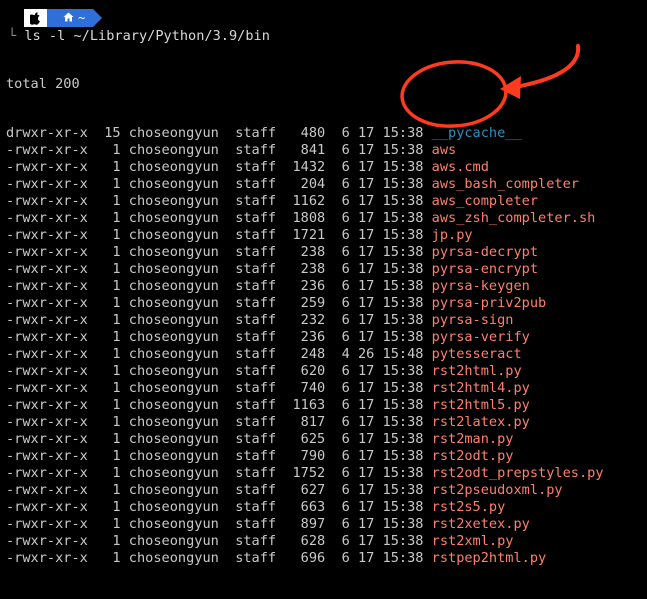 Image resolution: width=647 pixels, height=599 pixels. Describe the element at coordinates (305, 286) in the screenshot. I see `file-size: 236` at that location.